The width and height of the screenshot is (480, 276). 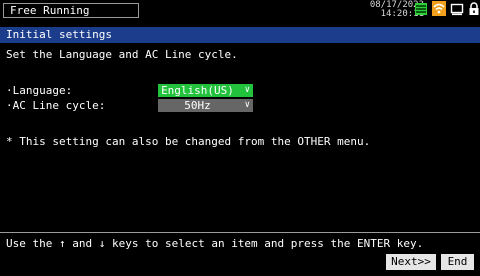 What do you see at coordinates (457, 262) in the screenshot?
I see `end-button: End` at bounding box center [457, 262].